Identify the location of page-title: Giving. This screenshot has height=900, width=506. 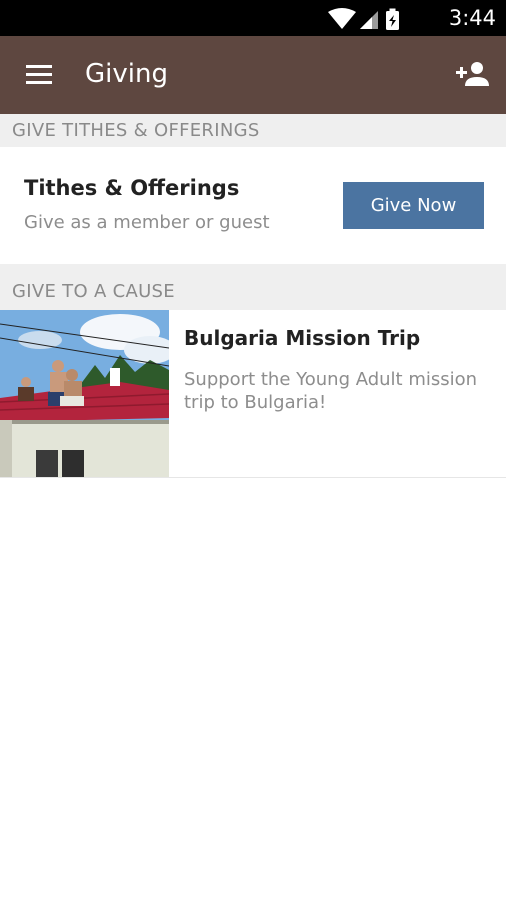
(126, 74).